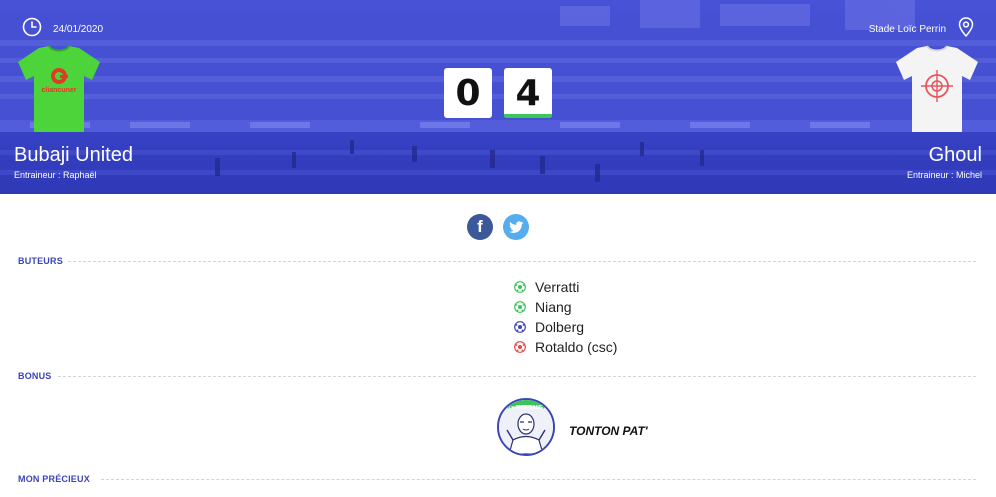 Image resolution: width=996 pixels, height=497 pixels. What do you see at coordinates (560, 327) in the screenshot?
I see `scorer-name: Dolberg` at bounding box center [560, 327].